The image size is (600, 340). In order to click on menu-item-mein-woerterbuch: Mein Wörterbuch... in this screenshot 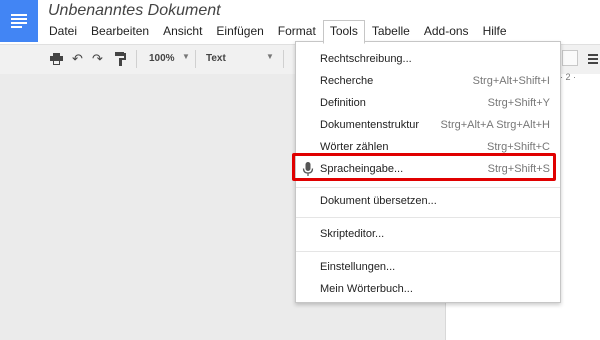, I will do `click(428, 289)`.